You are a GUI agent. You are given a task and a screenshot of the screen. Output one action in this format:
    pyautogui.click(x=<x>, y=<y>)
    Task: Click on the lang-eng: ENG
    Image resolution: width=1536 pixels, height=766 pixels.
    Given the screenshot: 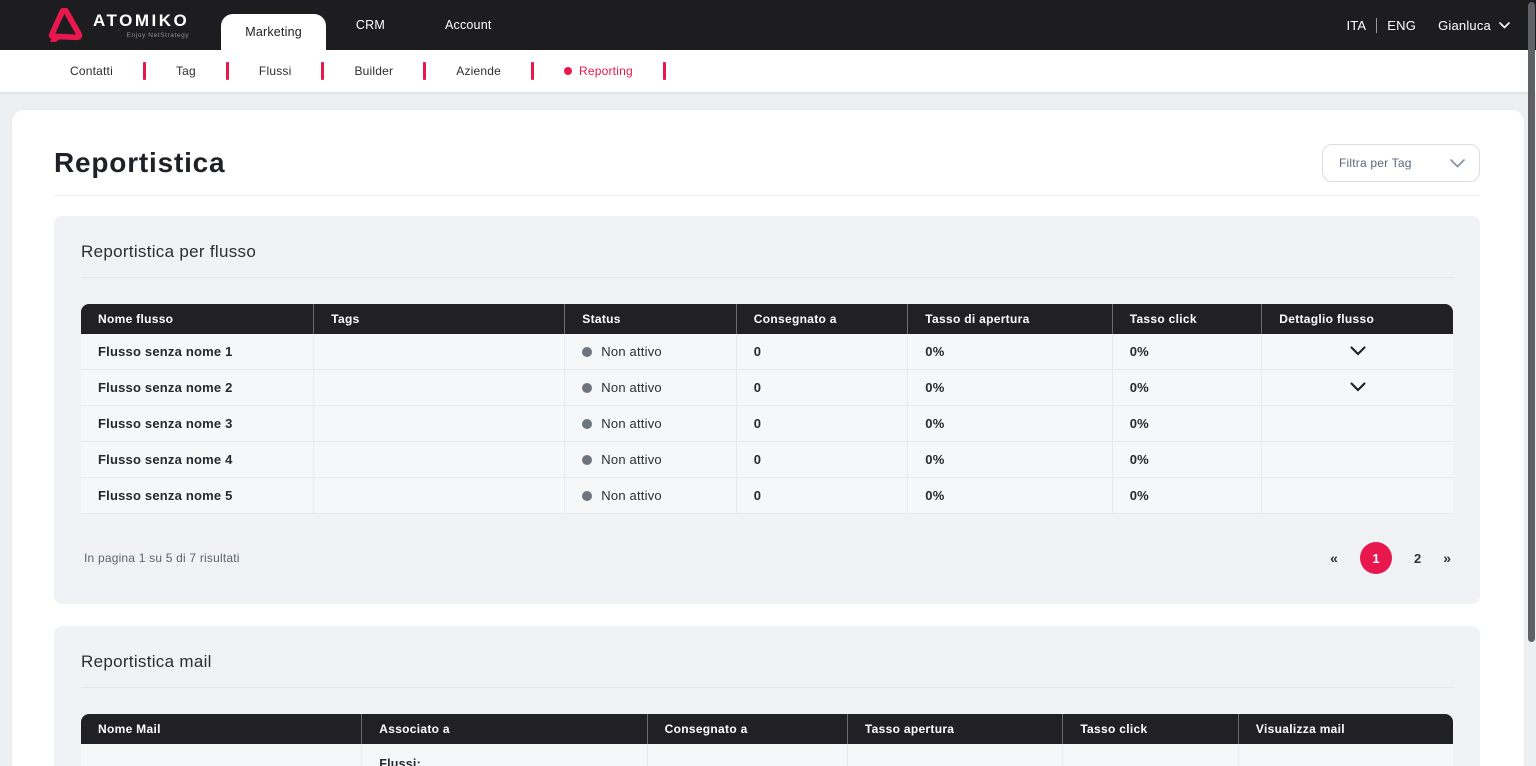 What is the action you would take?
    pyautogui.click(x=1401, y=25)
    